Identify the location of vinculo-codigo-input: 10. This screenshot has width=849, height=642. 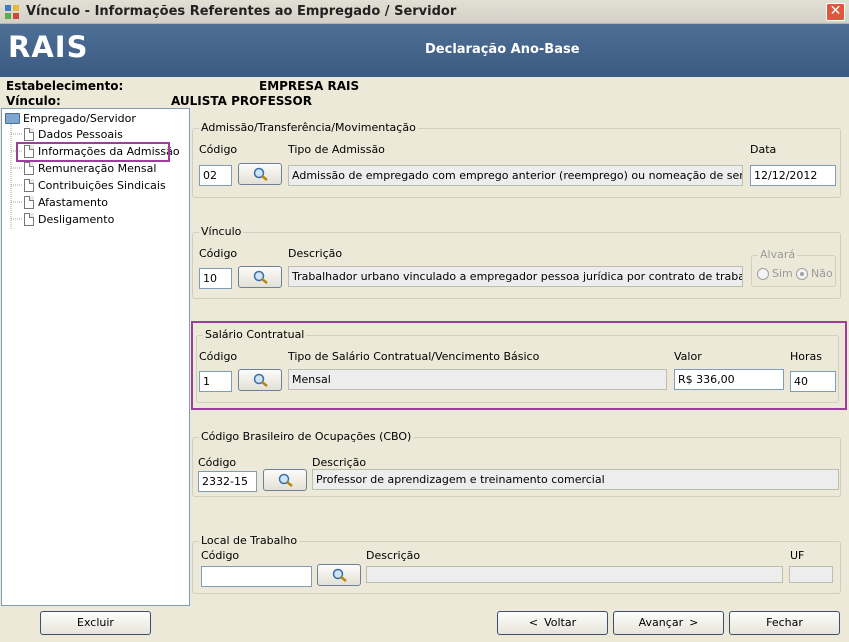
(215, 278).